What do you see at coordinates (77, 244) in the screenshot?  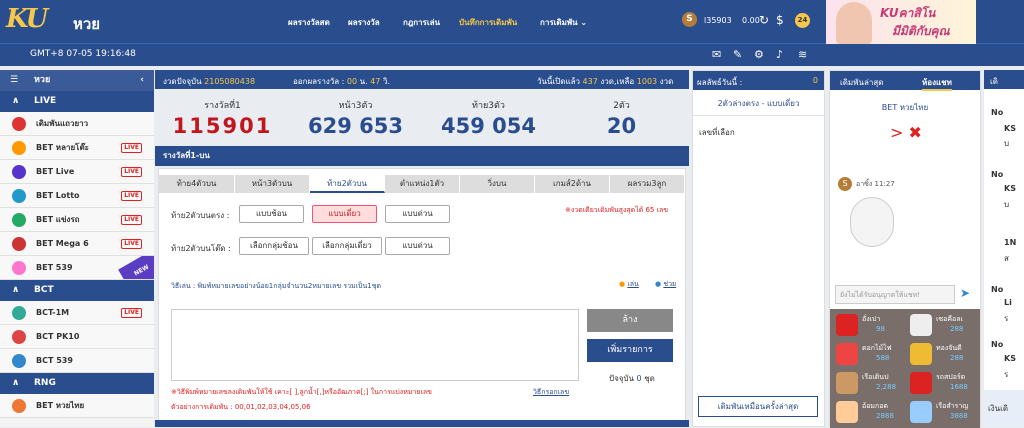 I see `sidebar-item: BET Mega 6 LIVE` at bounding box center [77, 244].